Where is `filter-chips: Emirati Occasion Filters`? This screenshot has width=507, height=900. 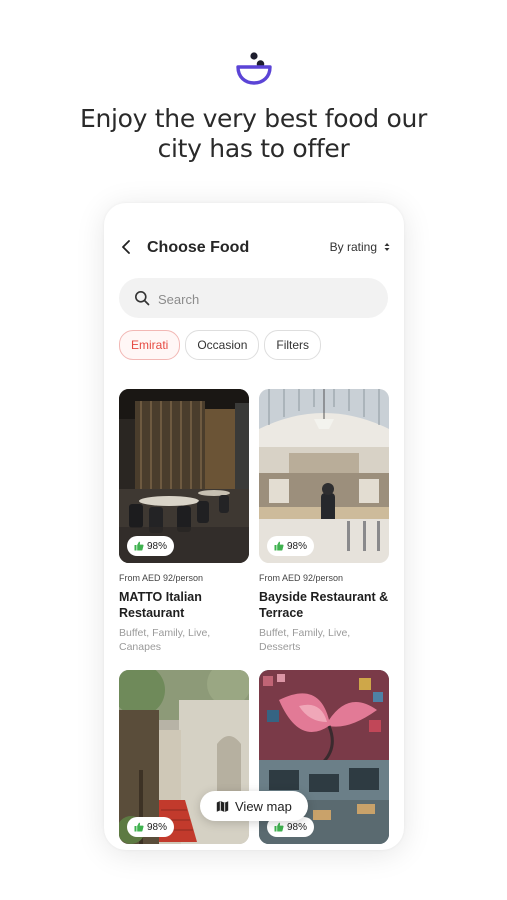 filter-chips: Emirati Occasion Filters is located at coordinates (220, 345).